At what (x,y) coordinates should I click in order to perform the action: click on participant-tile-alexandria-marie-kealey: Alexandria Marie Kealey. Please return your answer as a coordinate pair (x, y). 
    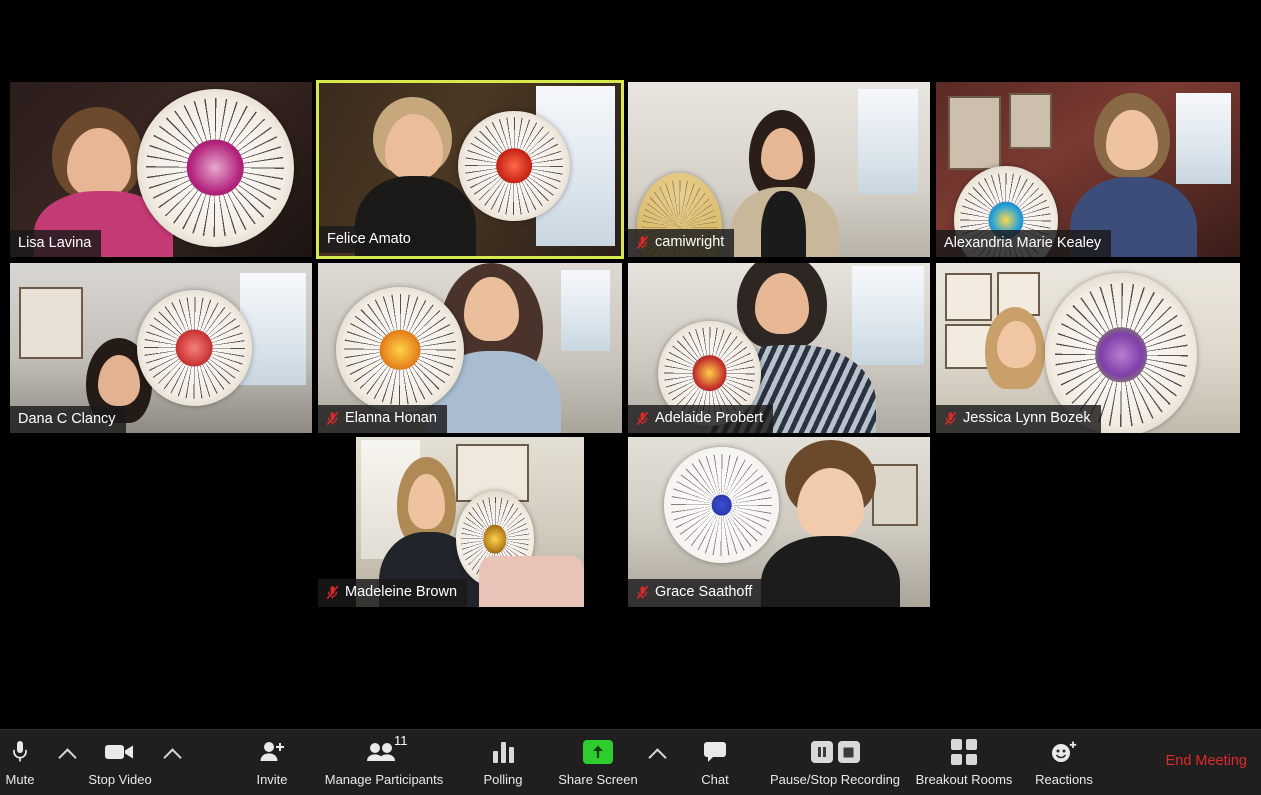
    Looking at the image, I should click on (1088, 169).